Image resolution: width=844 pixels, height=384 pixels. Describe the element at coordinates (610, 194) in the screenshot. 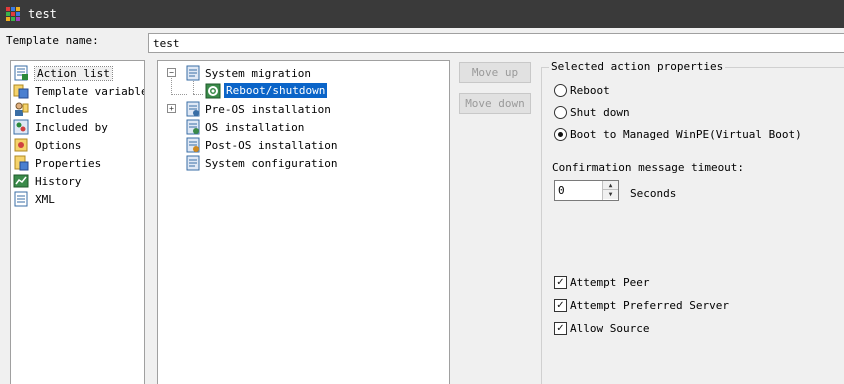

I see `spin-down-icon: ▼` at that location.